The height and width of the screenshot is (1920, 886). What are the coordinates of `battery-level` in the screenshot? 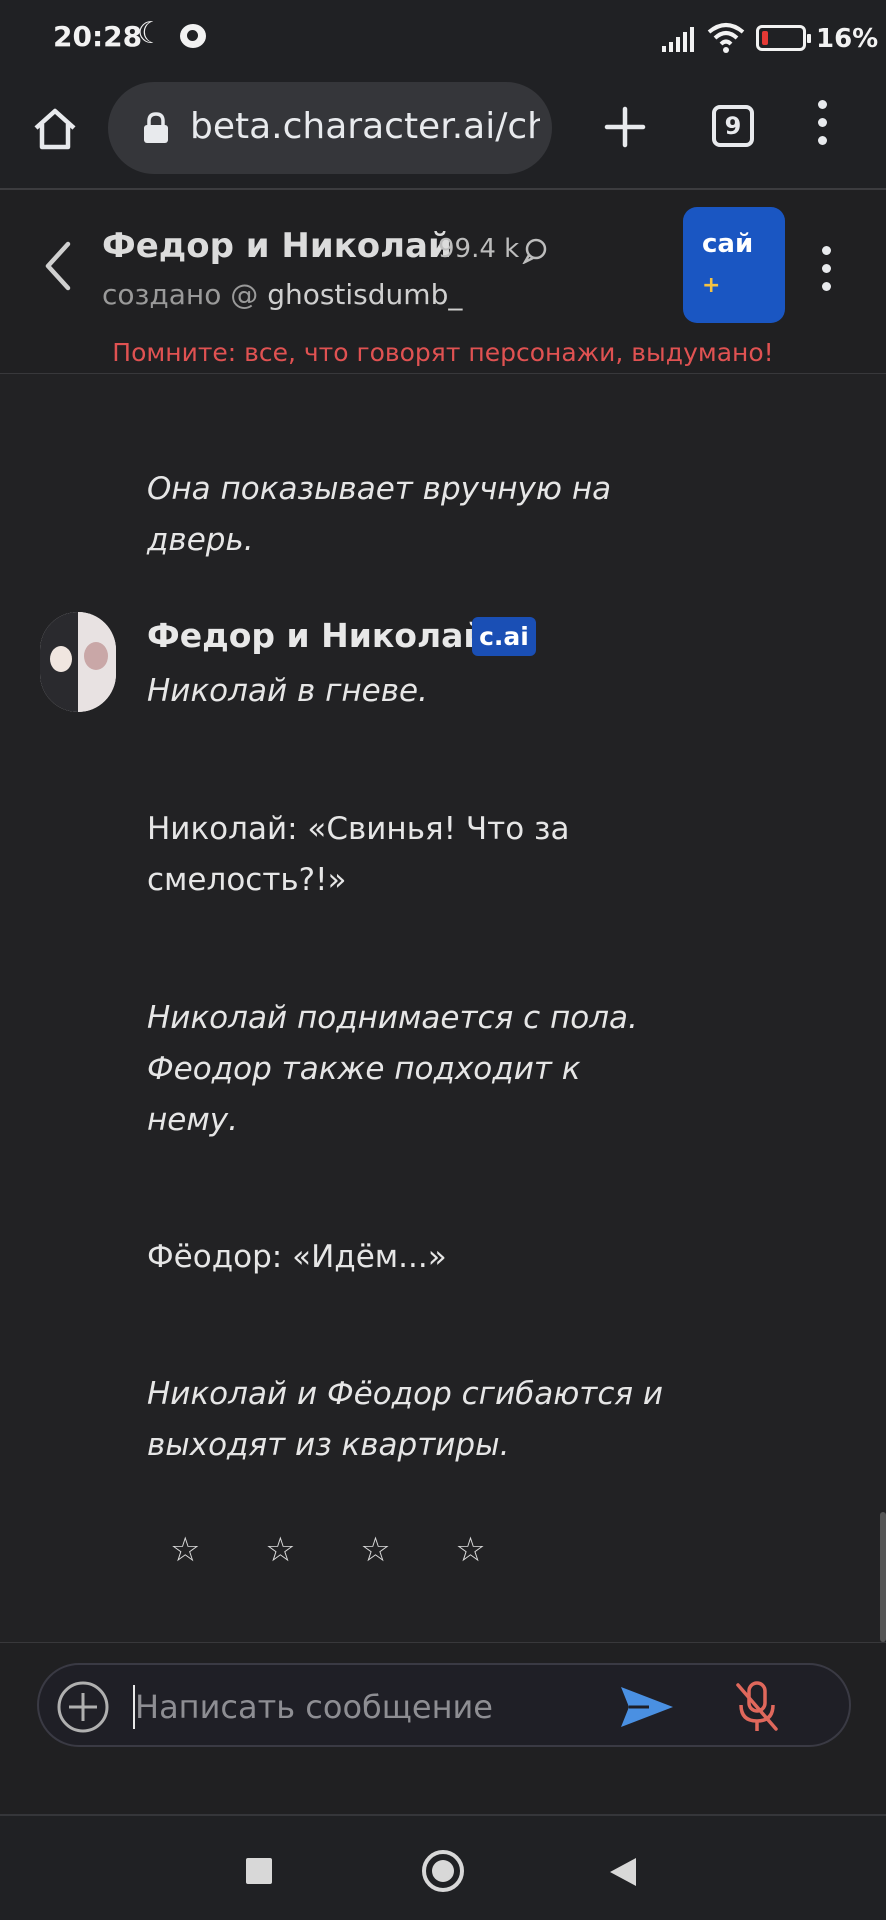 It's located at (765, 38).